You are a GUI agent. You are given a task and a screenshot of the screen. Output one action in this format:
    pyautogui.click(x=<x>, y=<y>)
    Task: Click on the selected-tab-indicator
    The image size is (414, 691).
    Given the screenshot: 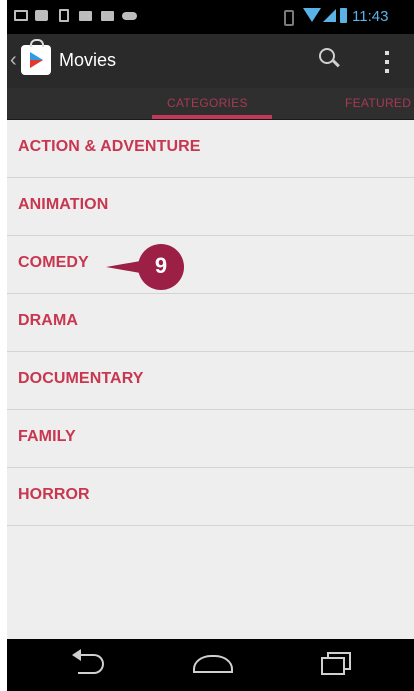 What is the action you would take?
    pyautogui.click(x=212, y=117)
    